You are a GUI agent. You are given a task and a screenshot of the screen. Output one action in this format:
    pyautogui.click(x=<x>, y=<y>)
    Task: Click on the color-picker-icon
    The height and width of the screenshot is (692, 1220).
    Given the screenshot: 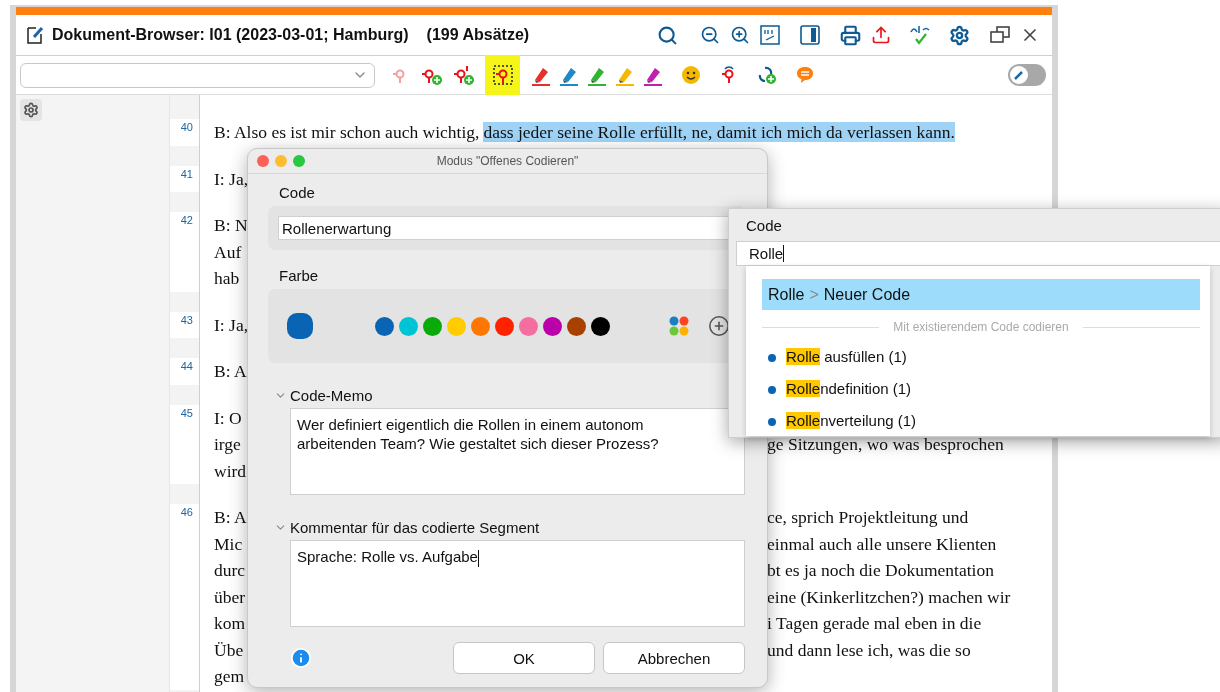 What is the action you would take?
    pyautogui.click(x=679, y=326)
    